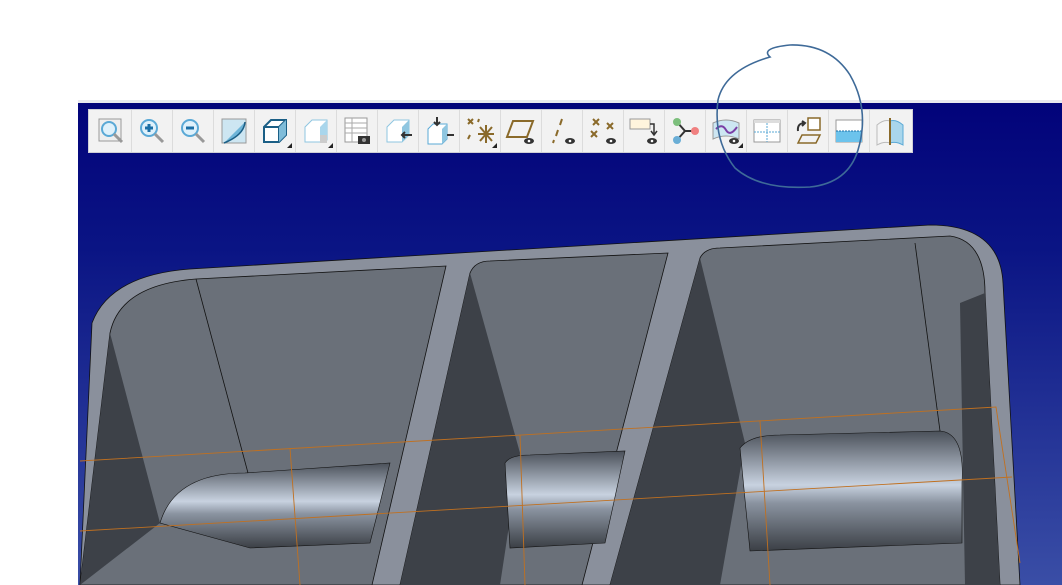 The width and height of the screenshot is (1062, 585). I want to click on repaint-icon, so click(234, 131).